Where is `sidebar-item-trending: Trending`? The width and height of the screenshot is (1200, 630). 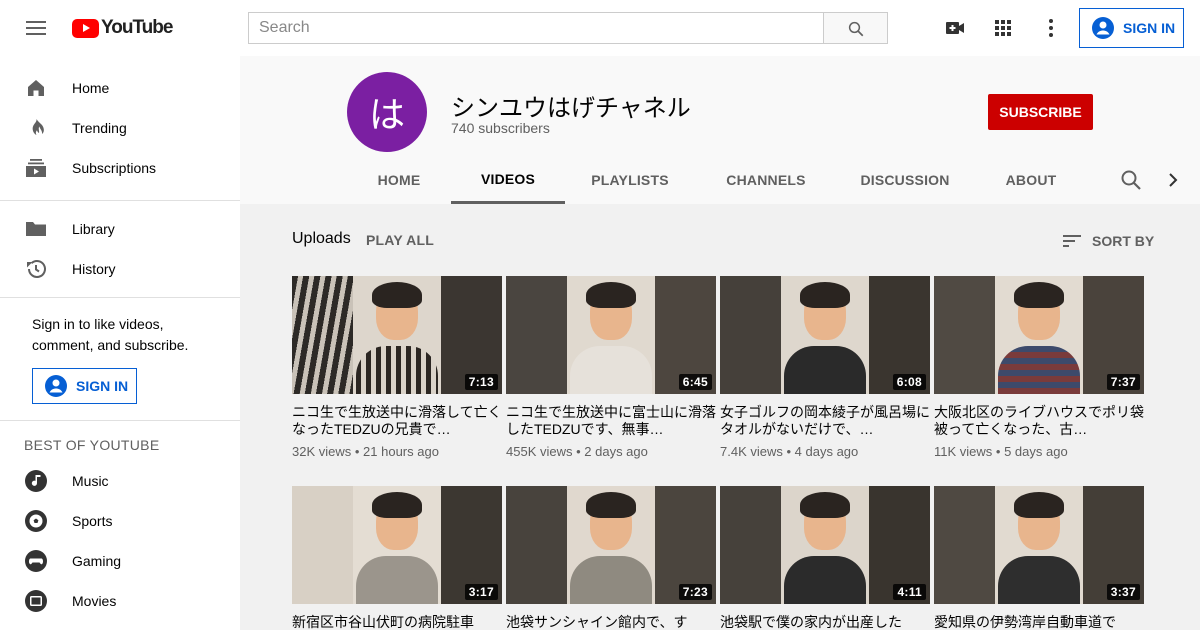
sidebar-item-trending: Trending is located at coordinates (120, 128).